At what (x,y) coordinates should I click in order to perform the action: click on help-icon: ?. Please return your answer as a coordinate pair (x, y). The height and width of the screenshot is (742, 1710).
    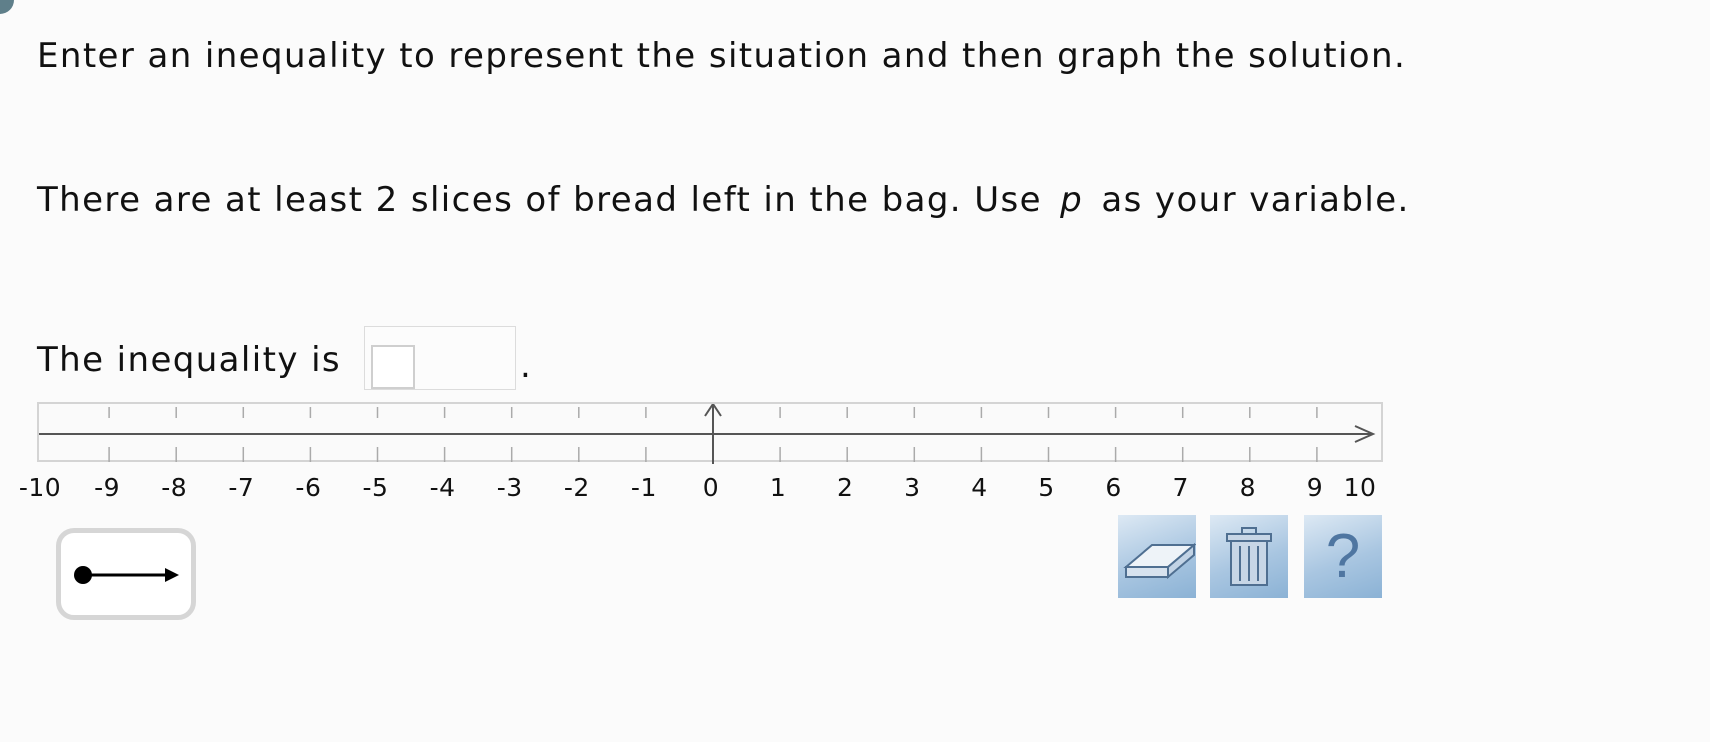
    Looking at the image, I should click on (1343, 556).